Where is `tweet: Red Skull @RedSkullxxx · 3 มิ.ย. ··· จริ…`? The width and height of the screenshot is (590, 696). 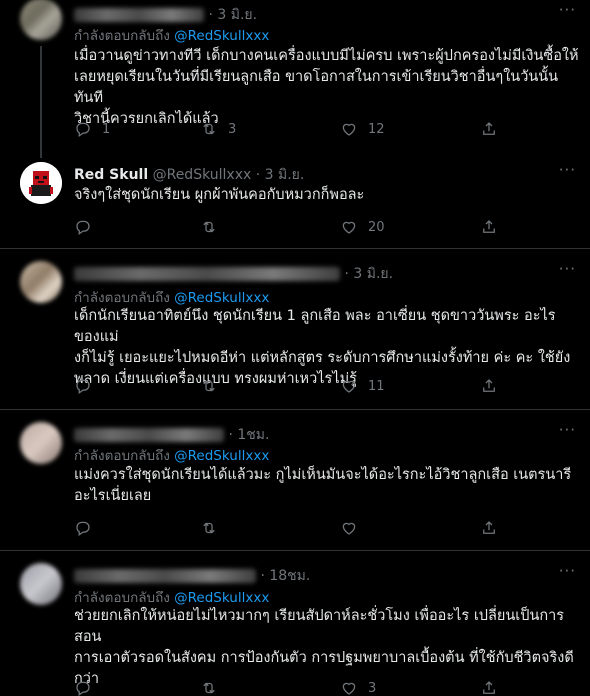 tweet: Red Skull @RedSkullxxx · 3 มิ.ย. ··· จริ… is located at coordinates (295, 198).